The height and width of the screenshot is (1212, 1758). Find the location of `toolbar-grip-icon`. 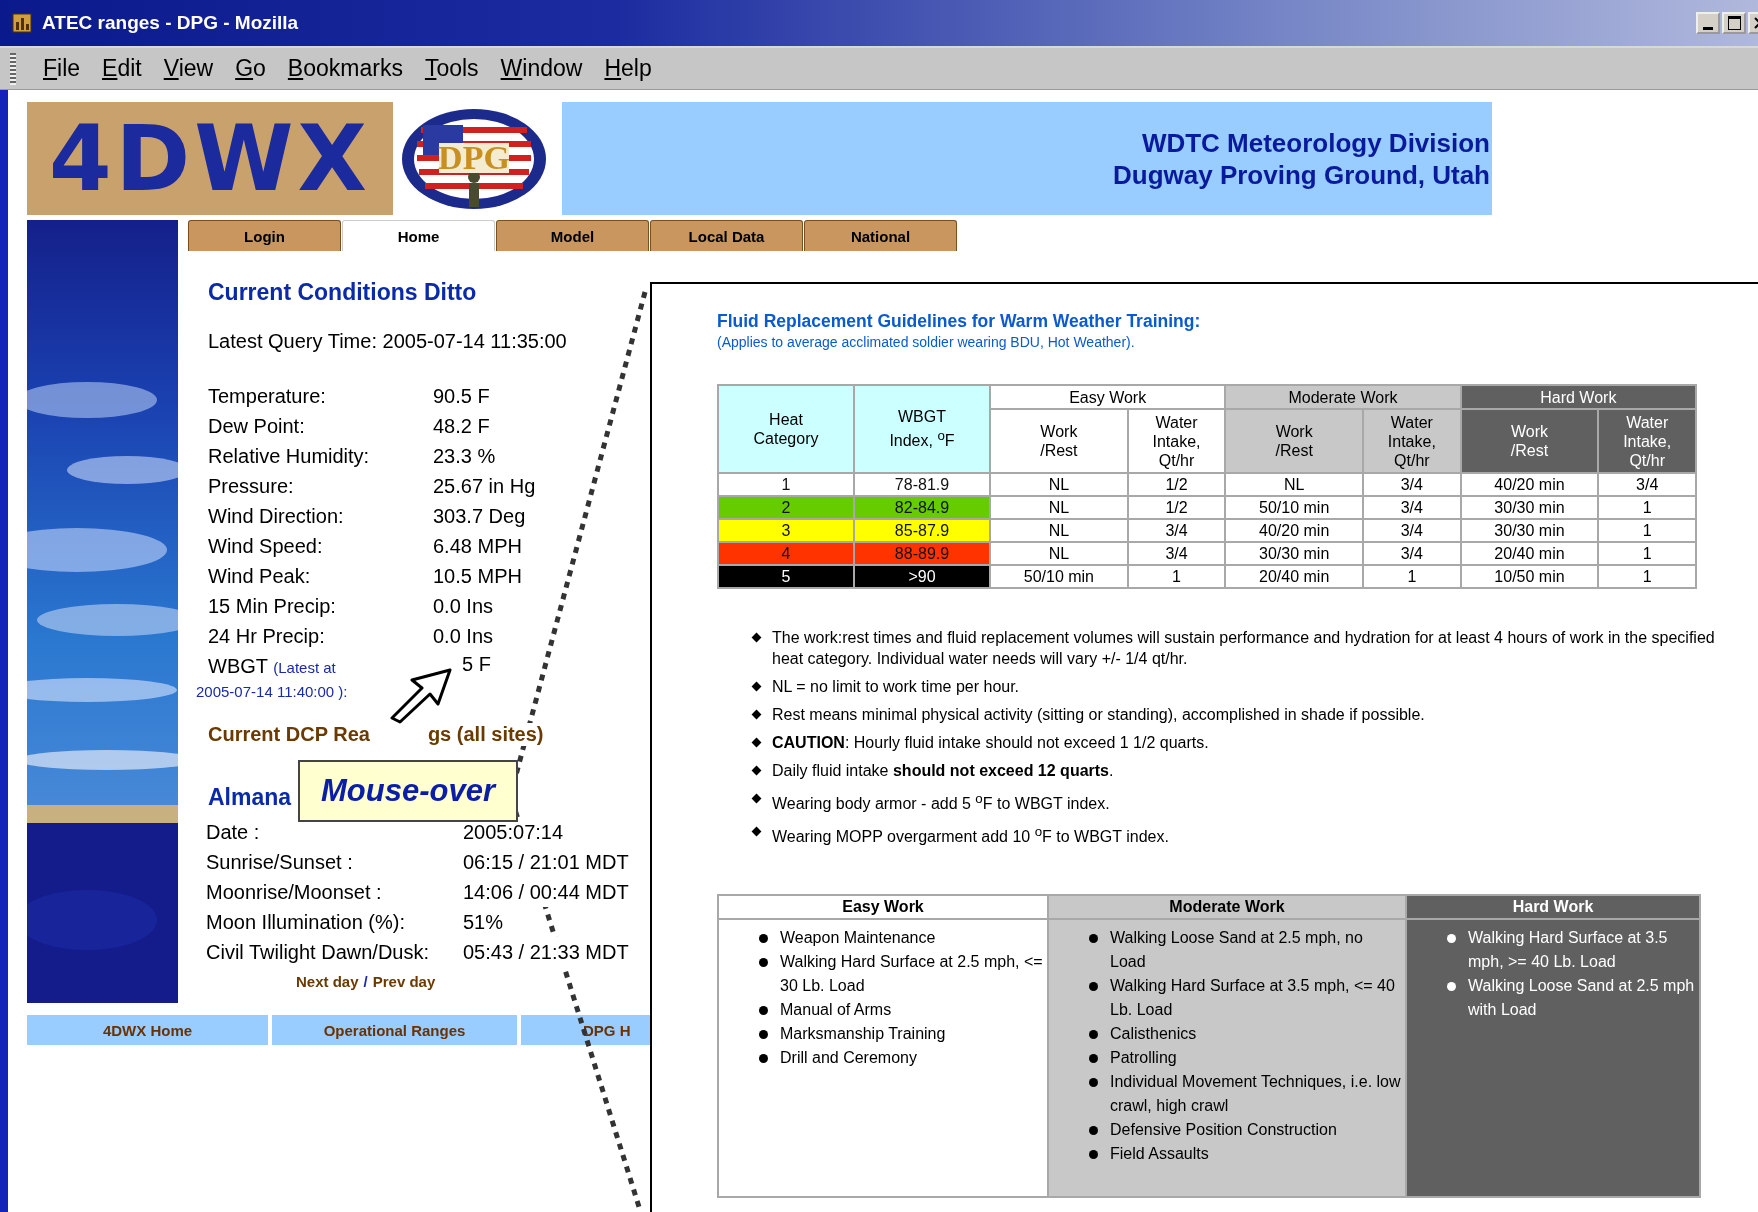

toolbar-grip-icon is located at coordinates (13, 68).